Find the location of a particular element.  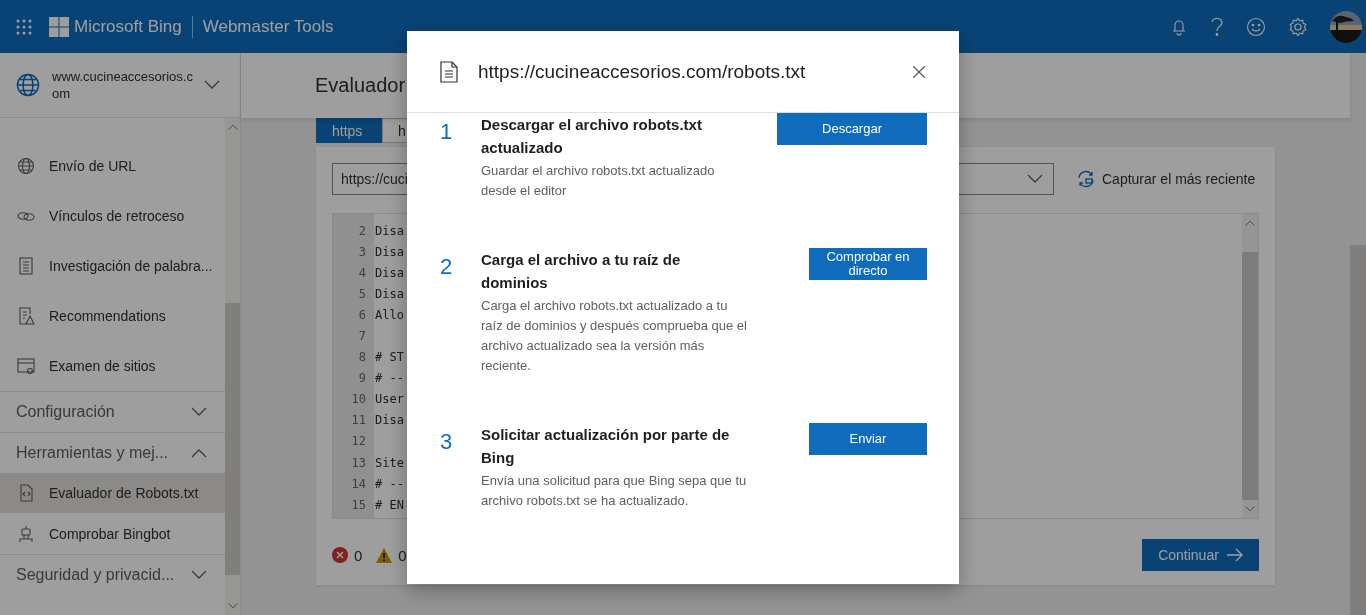

warning-icon is located at coordinates (384, 555).